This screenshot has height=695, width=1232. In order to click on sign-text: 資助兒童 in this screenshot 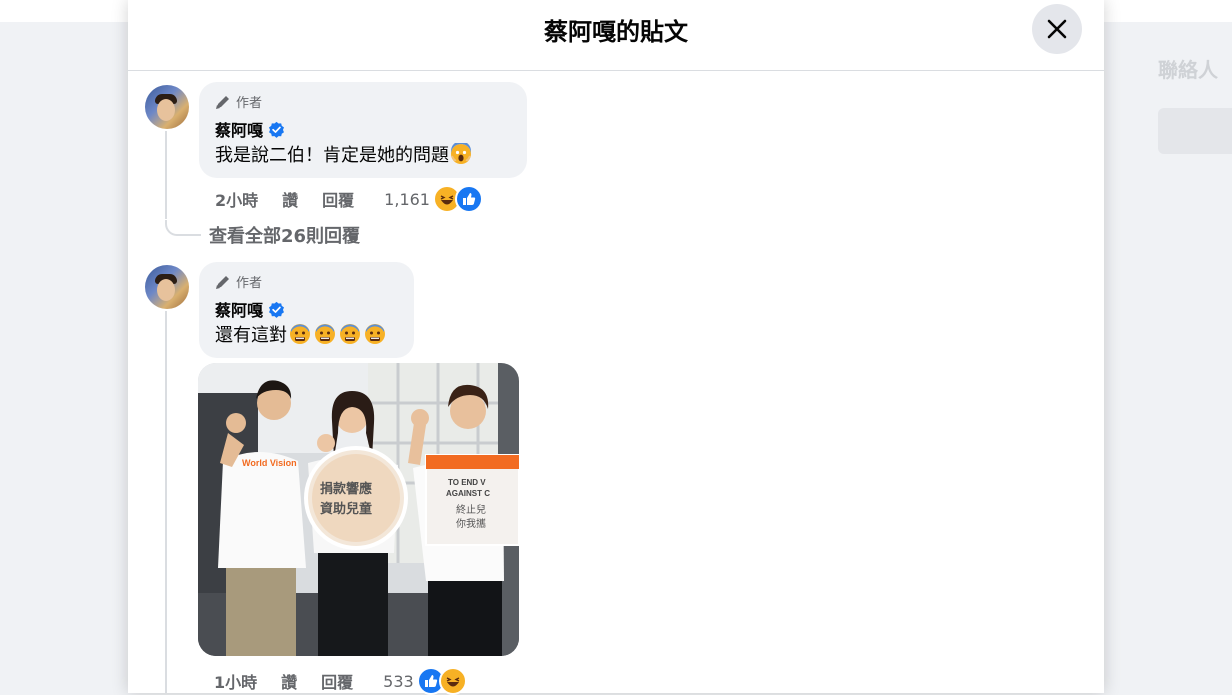, I will do `click(346, 509)`.